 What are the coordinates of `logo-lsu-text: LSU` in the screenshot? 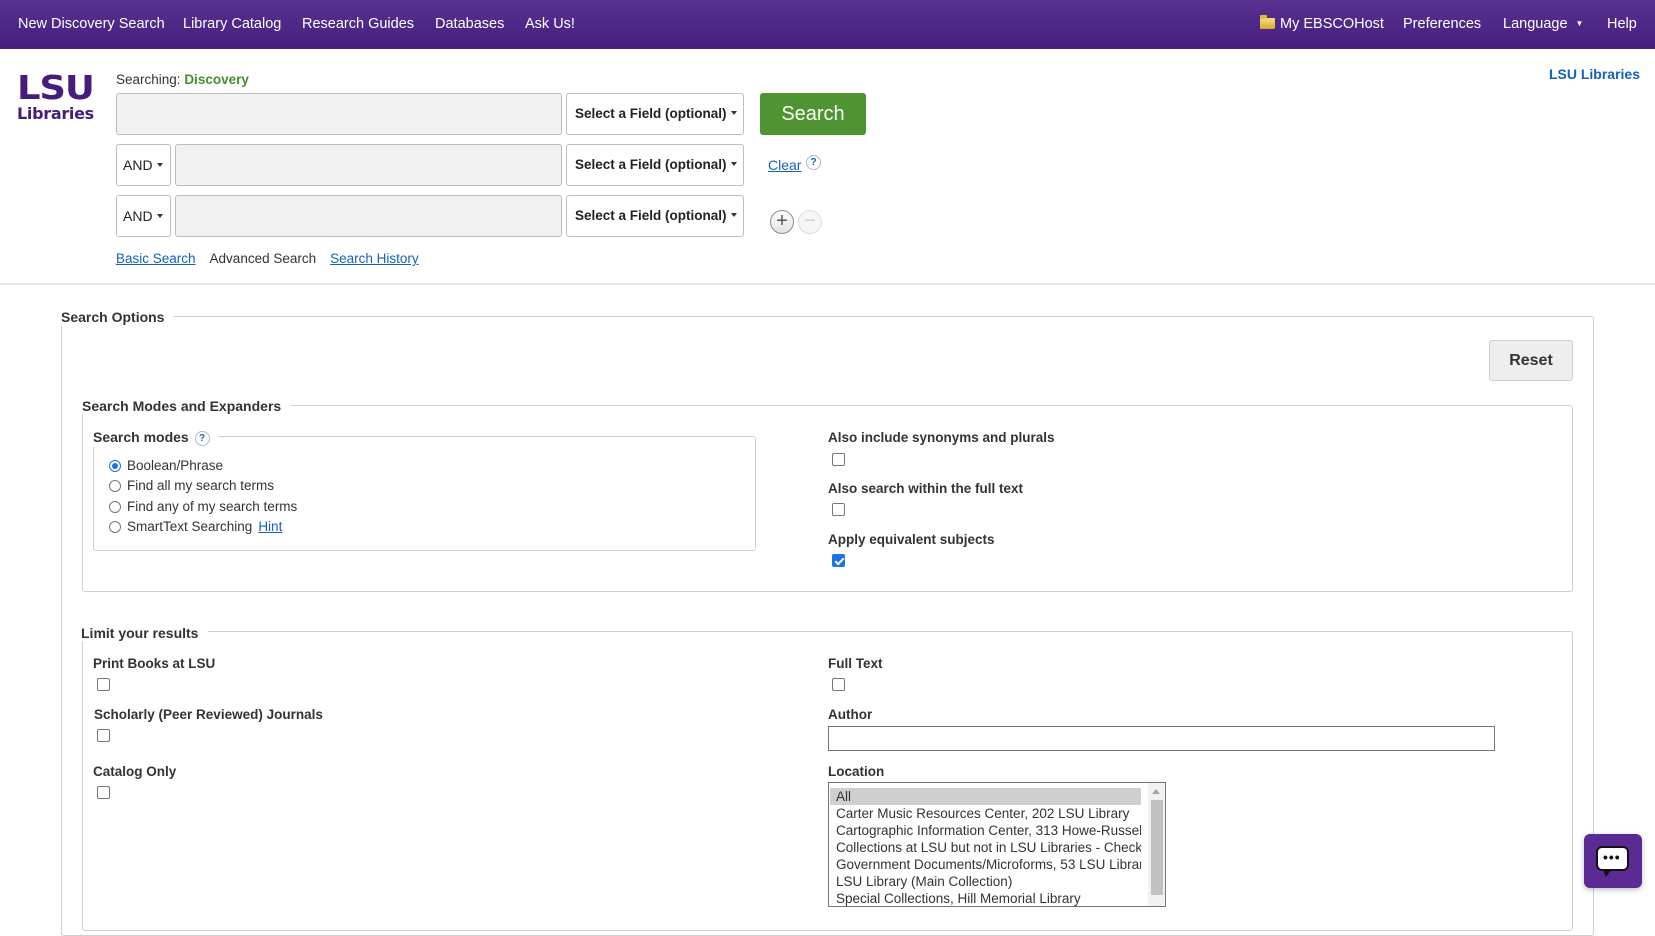 It's located at (56, 87).